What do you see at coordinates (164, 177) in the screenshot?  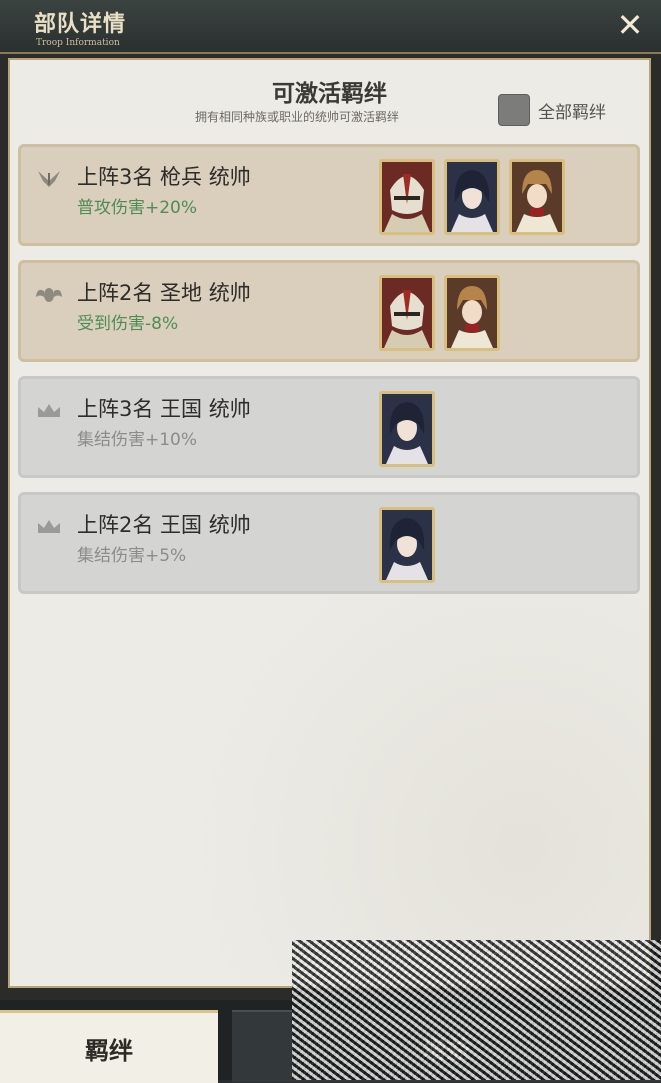 I see `bond-title: 上阵3名 枪兵 统帅` at bounding box center [164, 177].